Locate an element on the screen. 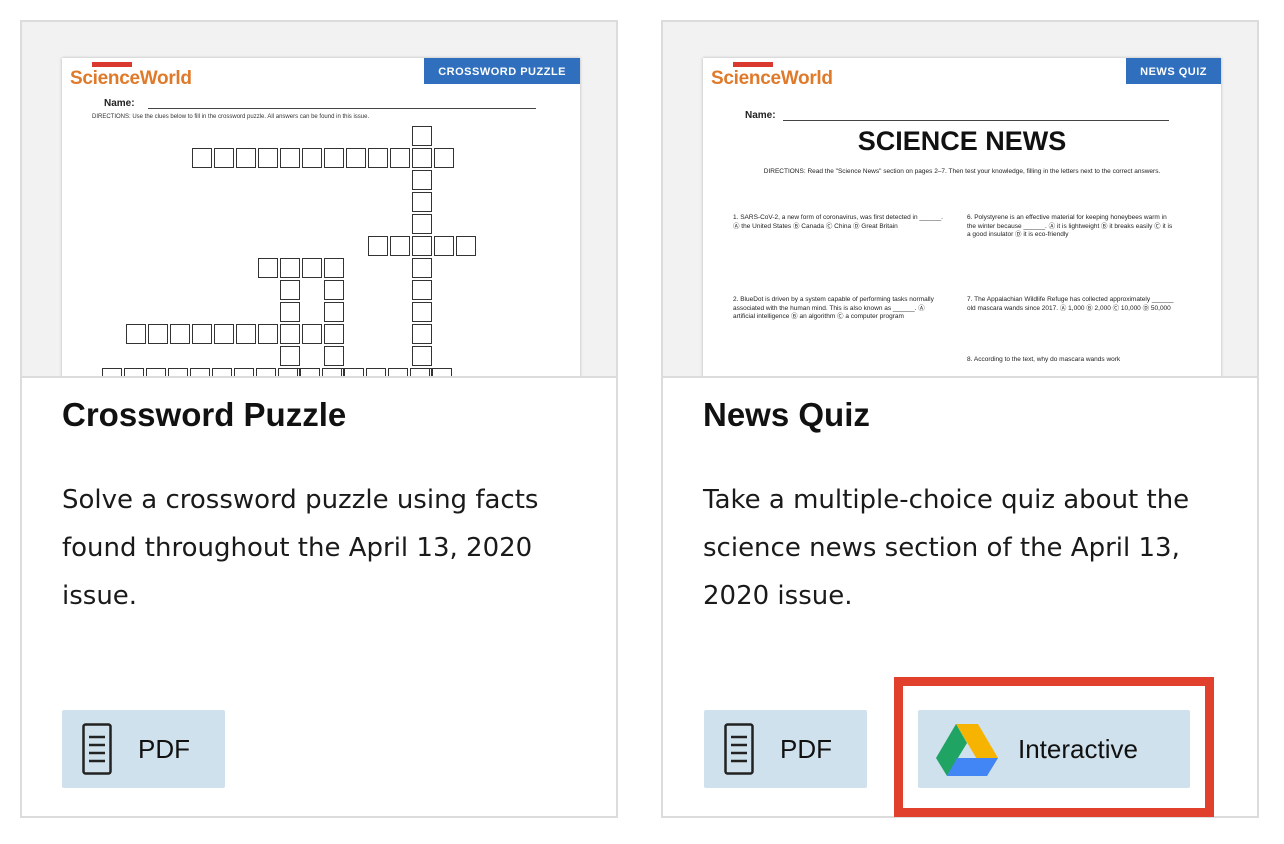  worksheet-ribbon: CROSSWORD PUZZLE is located at coordinates (502, 71).